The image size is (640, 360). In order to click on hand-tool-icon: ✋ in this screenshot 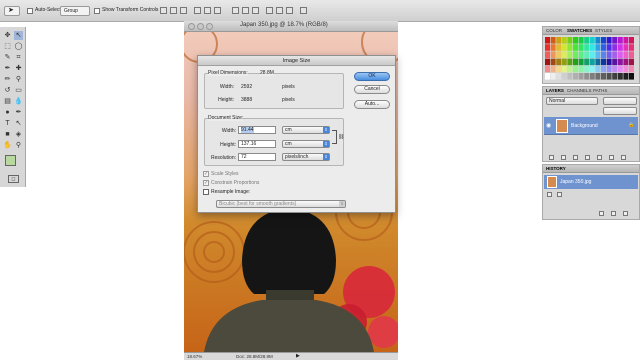, I will do `click(7, 145)`.